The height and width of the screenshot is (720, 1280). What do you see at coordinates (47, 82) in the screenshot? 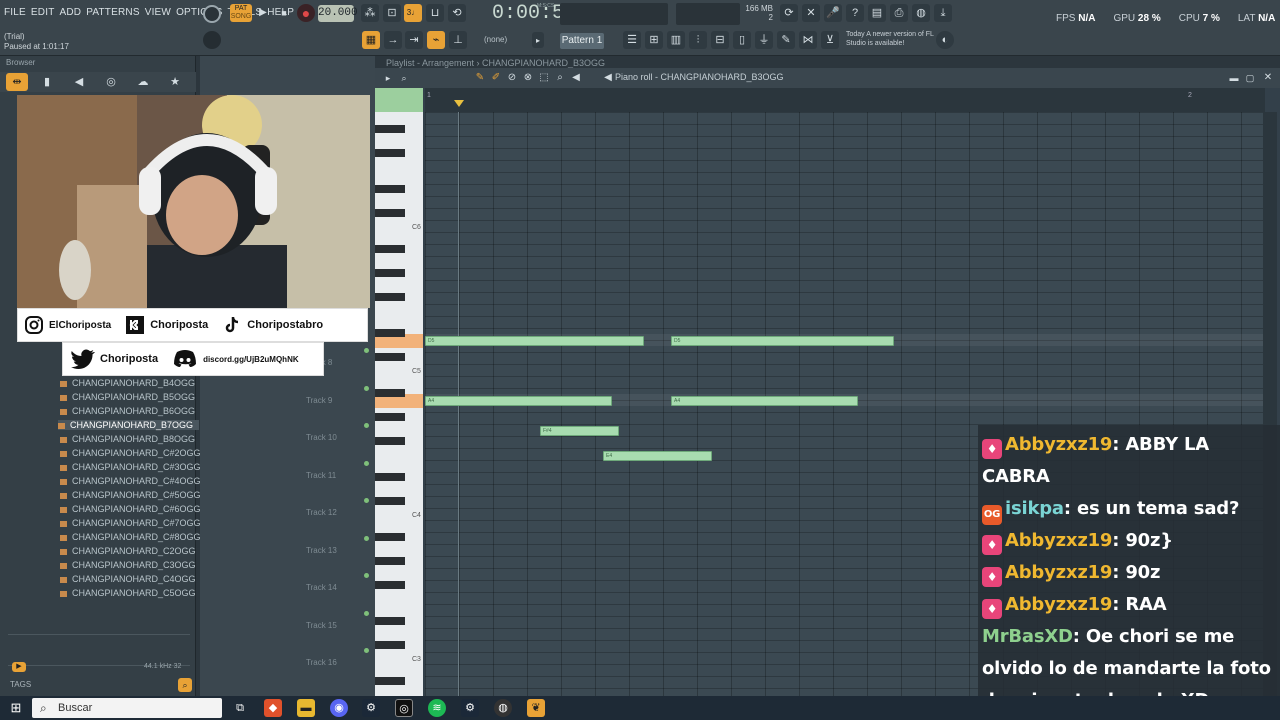
I see `browser-folder-icon: ▮` at bounding box center [47, 82].